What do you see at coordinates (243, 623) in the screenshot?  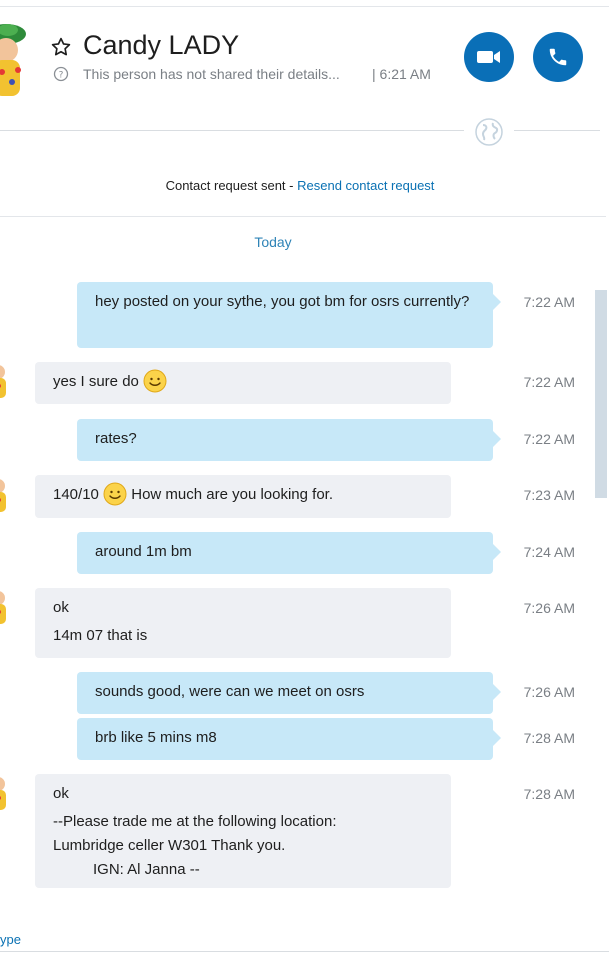 I see `incoming-message: ok 14m 07 that is` at bounding box center [243, 623].